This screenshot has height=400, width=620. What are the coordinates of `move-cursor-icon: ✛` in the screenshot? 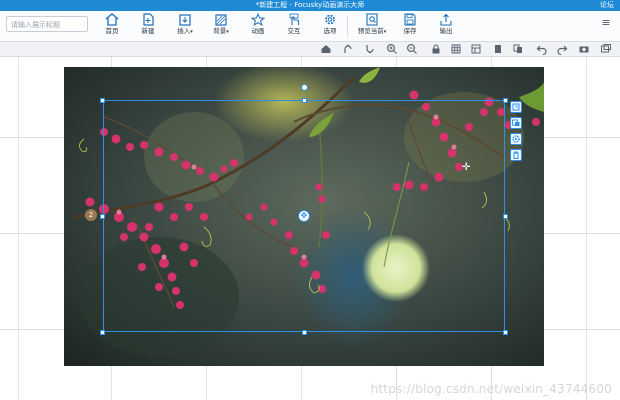 It's located at (466, 167).